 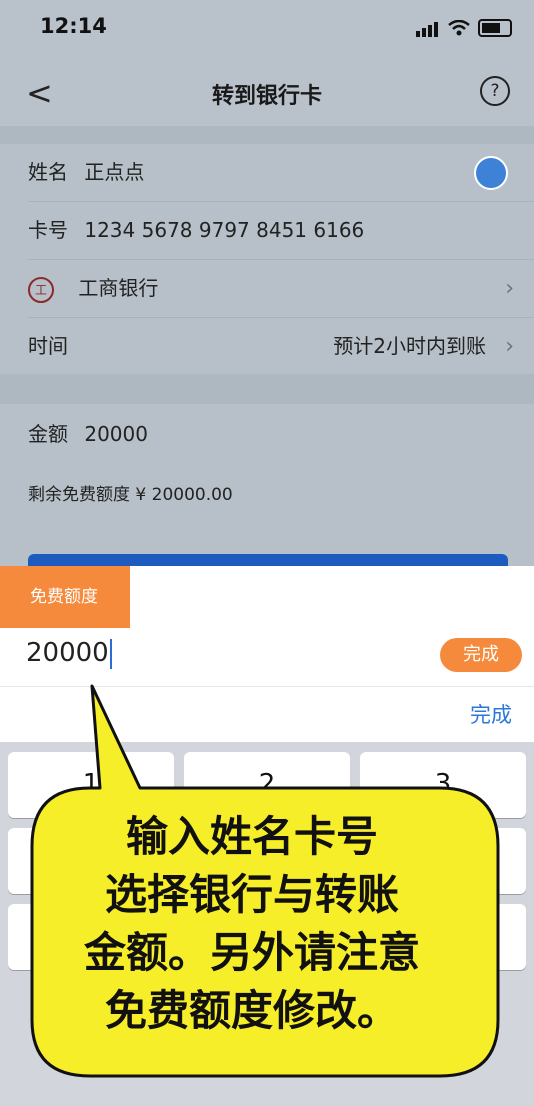 I want to click on card-number-row: 卡号 1234 5678 9797 8451 6166, so click(x=281, y=231).